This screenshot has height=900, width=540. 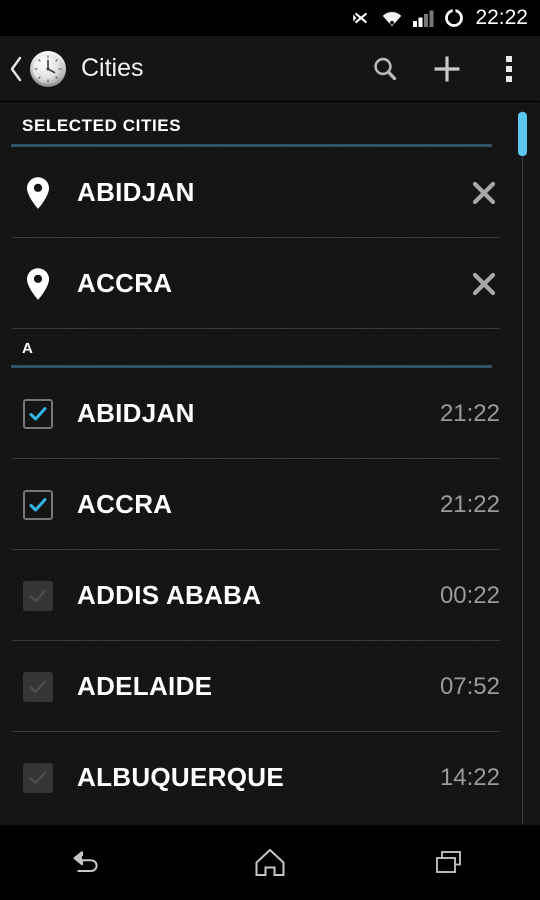 What do you see at coordinates (270, 348) in the screenshot?
I see `alpha-section-header: A` at bounding box center [270, 348].